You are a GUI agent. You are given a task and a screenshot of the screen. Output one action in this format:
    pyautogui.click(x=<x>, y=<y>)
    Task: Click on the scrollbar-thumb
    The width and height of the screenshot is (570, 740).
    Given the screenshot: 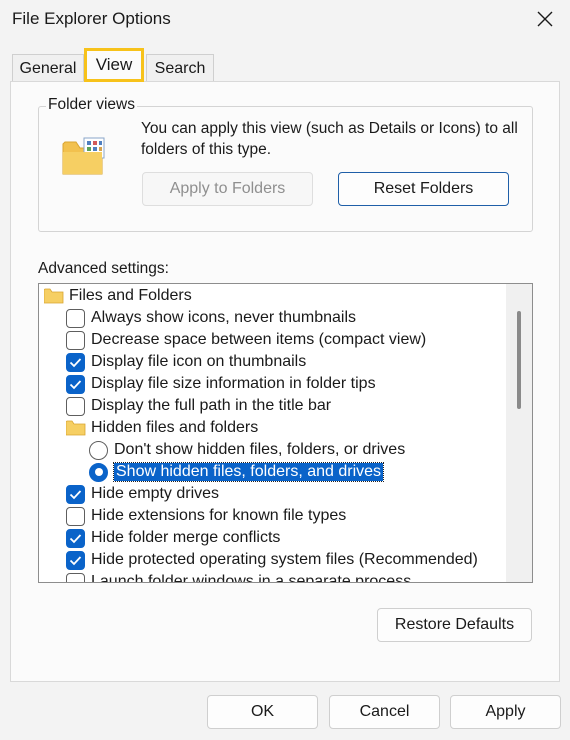 What is the action you would take?
    pyautogui.click(x=519, y=360)
    